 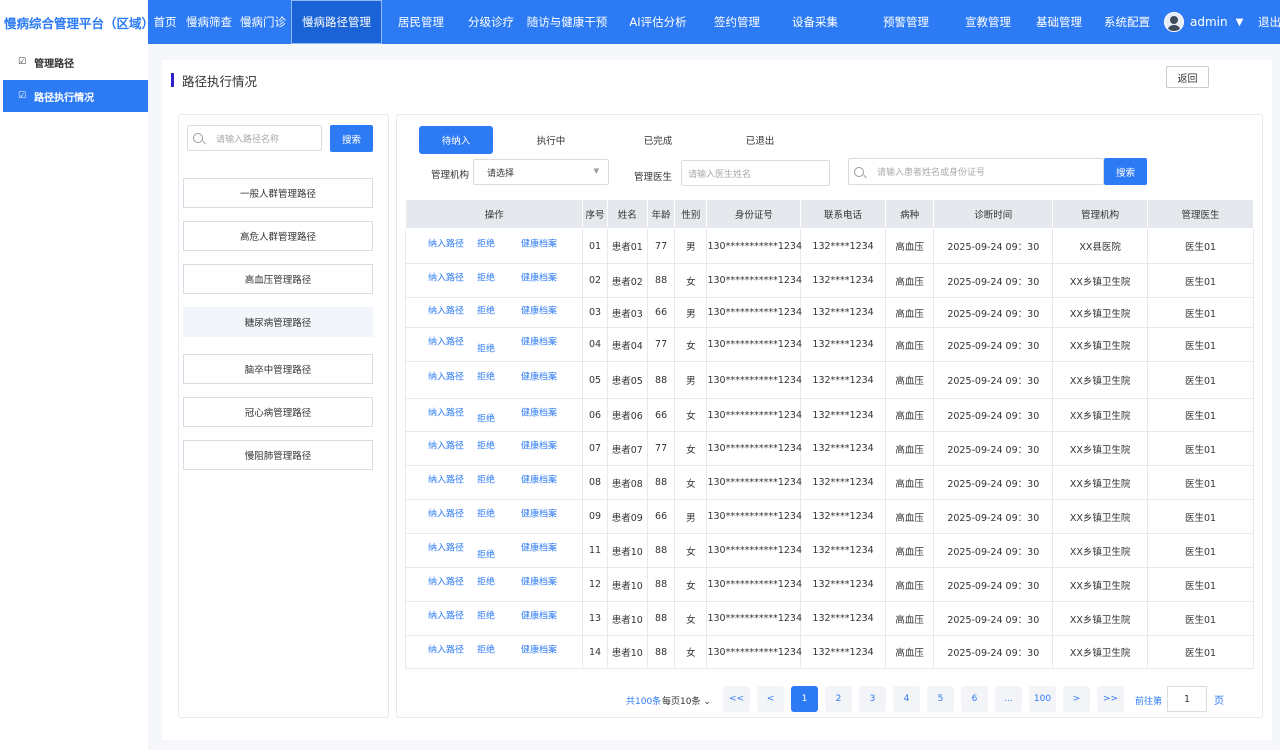 I want to click on side-item-label: 管理路径, so click(x=54, y=64).